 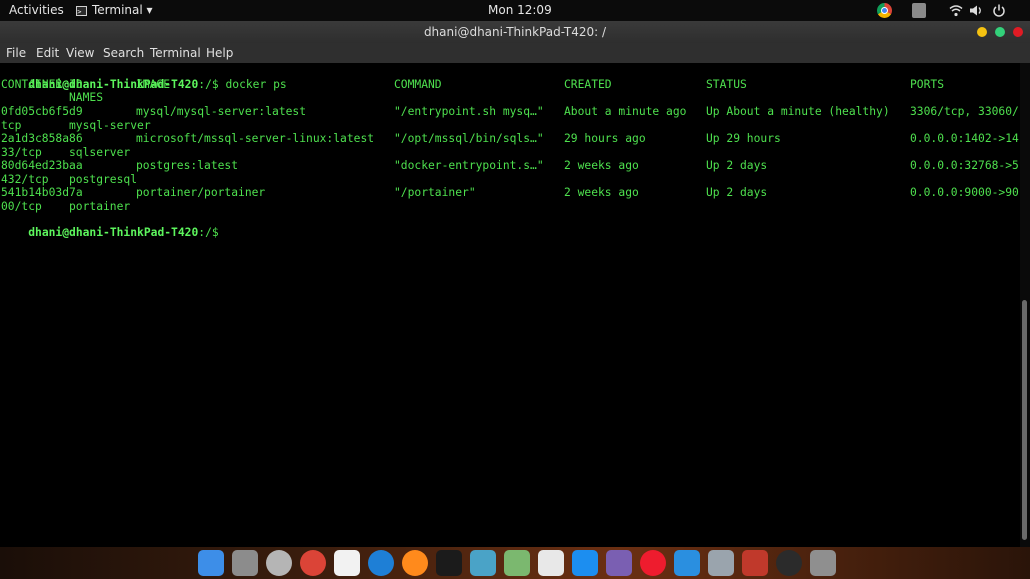 I want to click on settings-gear-icon, so click(x=279, y=563).